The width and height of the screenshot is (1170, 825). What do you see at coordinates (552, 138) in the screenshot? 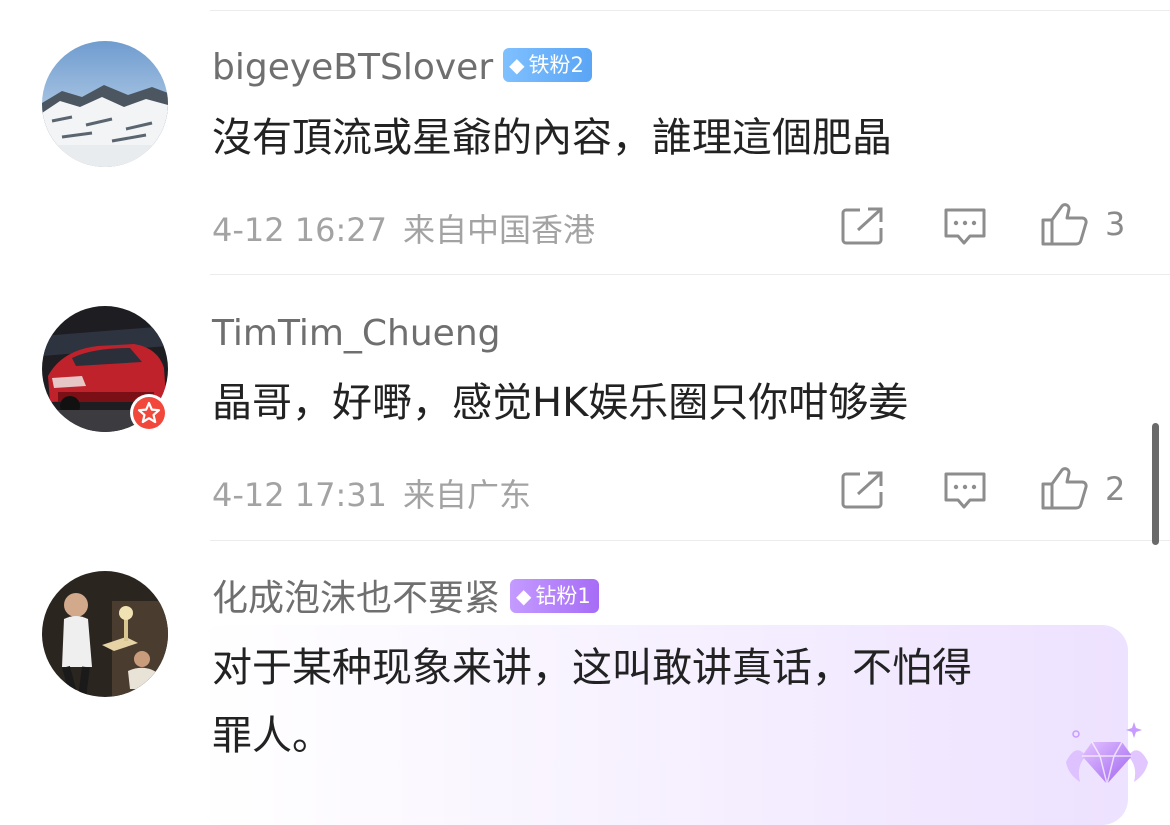
I see `comment-text: 沒有頂流或星爺的內容，誰理這個肥晶` at bounding box center [552, 138].